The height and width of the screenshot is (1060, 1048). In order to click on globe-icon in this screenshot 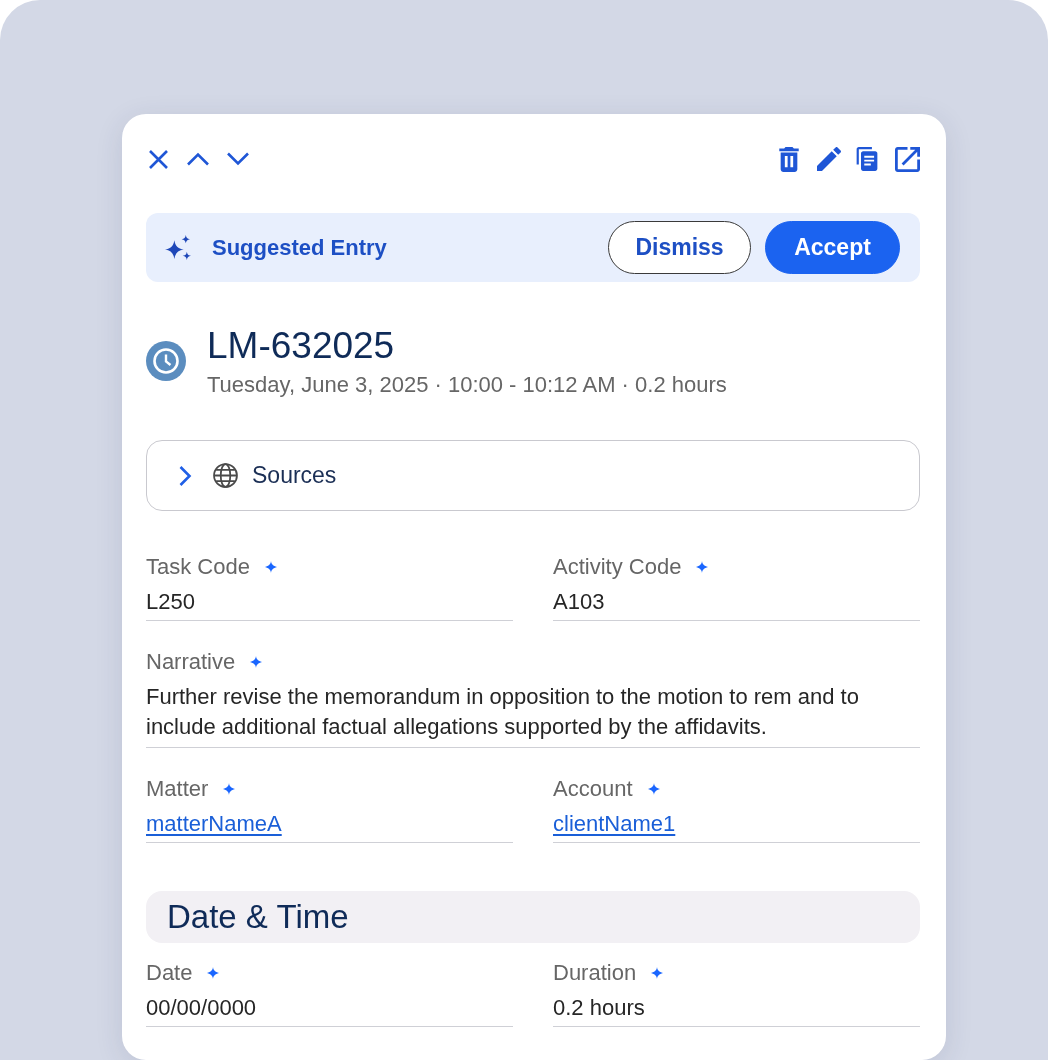, I will do `click(225, 475)`.